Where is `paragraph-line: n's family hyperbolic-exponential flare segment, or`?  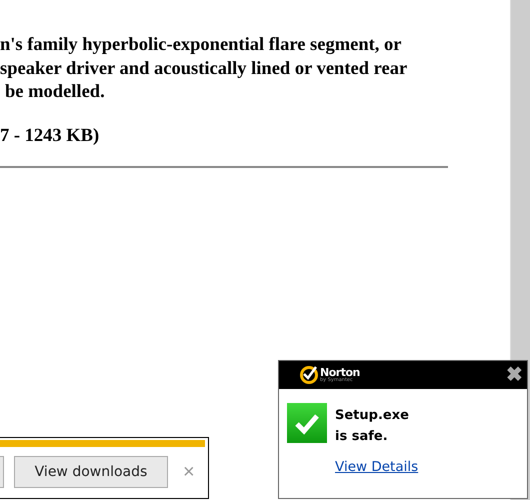
paragraph-line: n's family hyperbolic-exponential flare segment, or is located at coordinates (201, 45).